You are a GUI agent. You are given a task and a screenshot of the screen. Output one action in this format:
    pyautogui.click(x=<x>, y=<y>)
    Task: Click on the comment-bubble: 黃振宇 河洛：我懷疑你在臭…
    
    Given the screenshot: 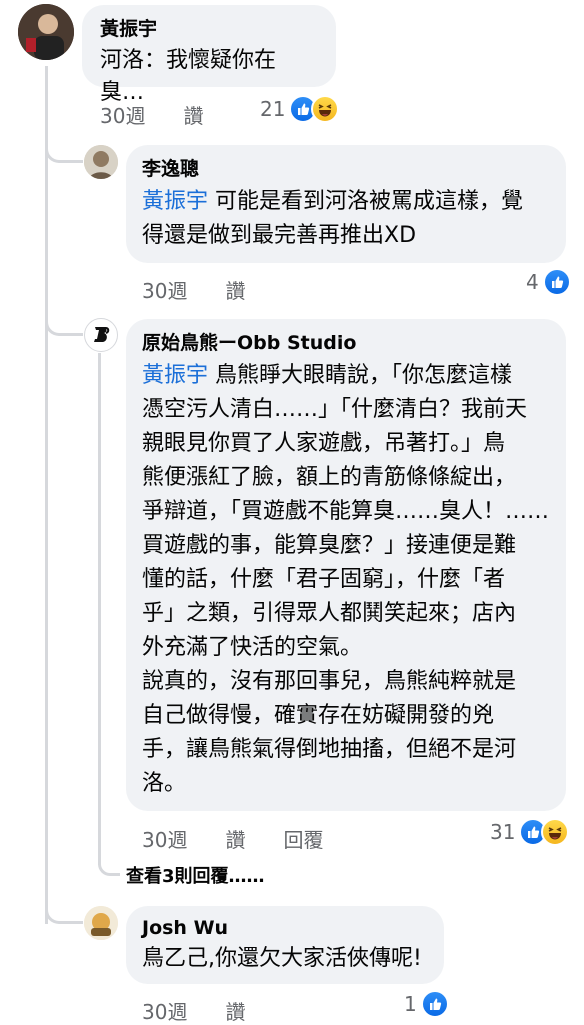 What is the action you would take?
    pyautogui.click(x=209, y=55)
    